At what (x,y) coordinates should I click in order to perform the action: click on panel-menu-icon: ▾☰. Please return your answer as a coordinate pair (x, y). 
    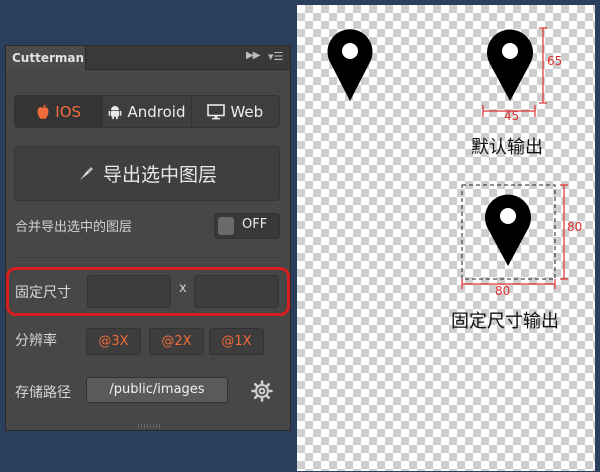
    Looking at the image, I should click on (275, 56).